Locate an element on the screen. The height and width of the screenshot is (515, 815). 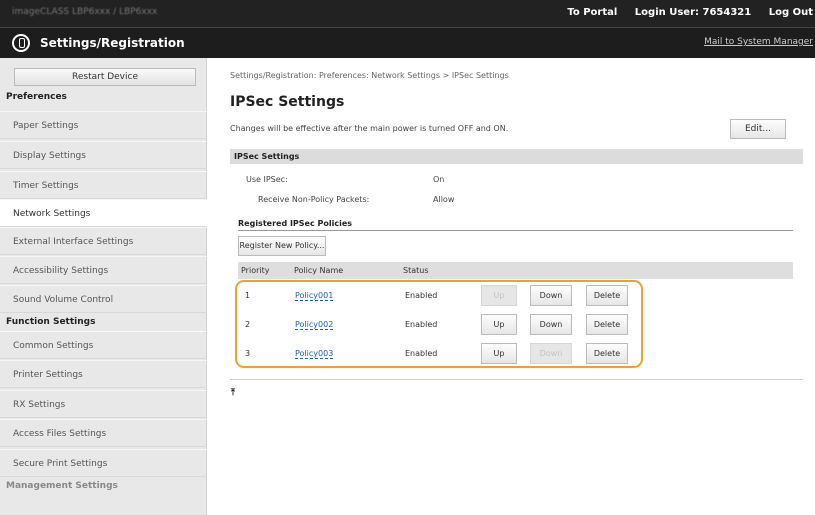
sidebar-item-accessibility-settings: Accessibility Settings is located at coordinates (103, 270).